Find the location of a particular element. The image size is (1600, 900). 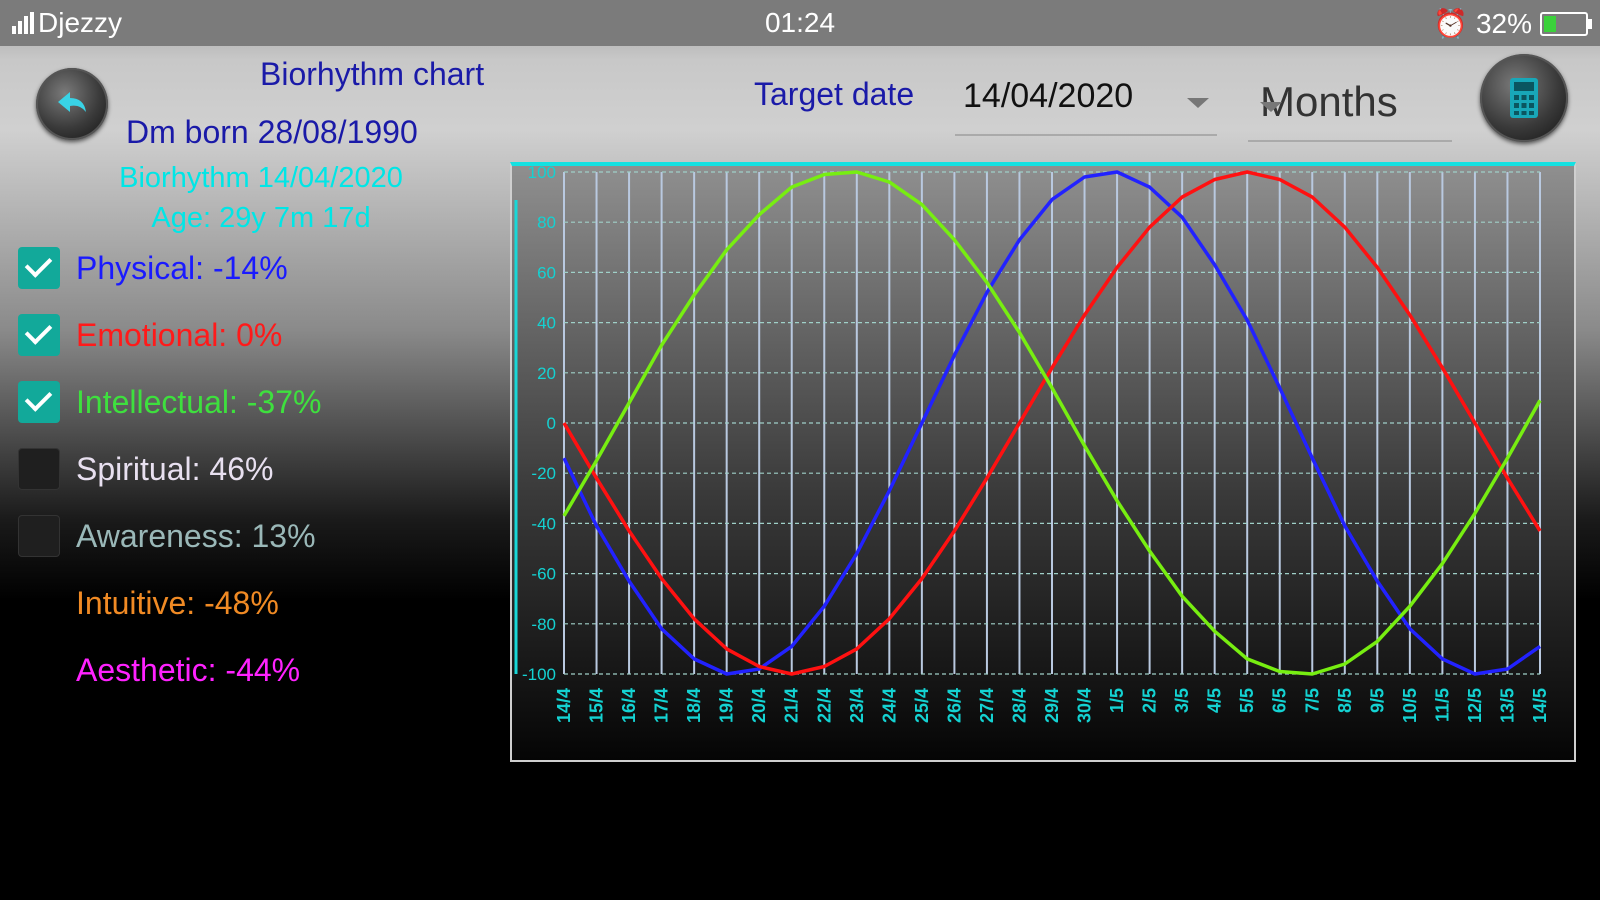

birth-info: Dm born 28/08/1990 is located at coordinates (272, 132).